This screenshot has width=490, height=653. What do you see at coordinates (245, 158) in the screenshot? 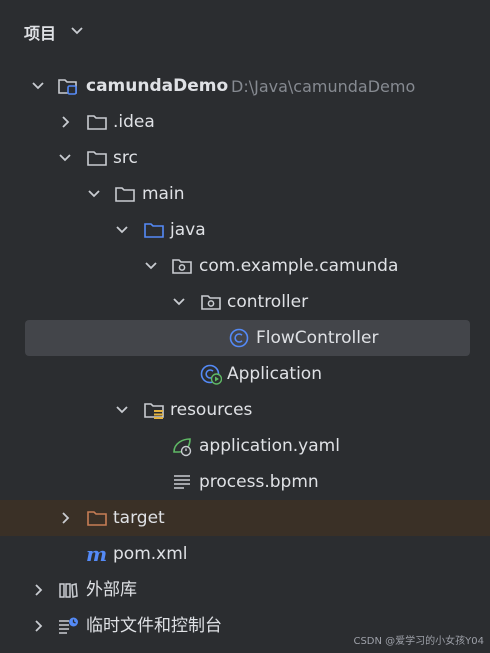
I see `tree-item-src: src` at bounding box center [245, 158].